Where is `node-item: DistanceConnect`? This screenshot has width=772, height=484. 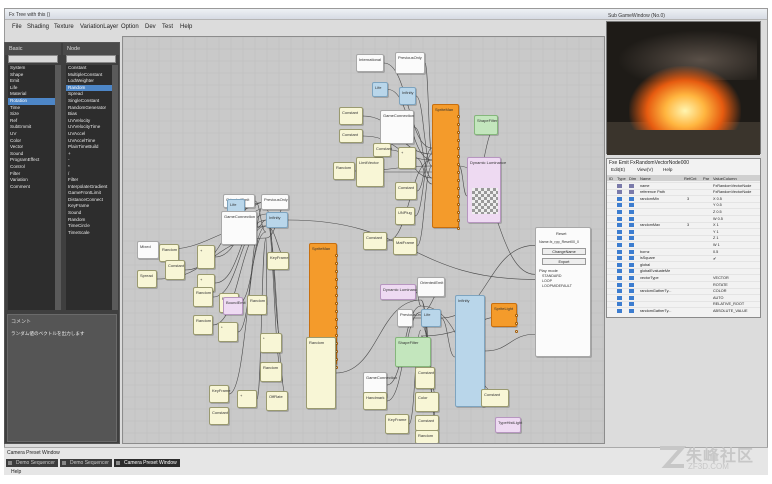 node-item: DistanceConnect is located at coordinates (89, 200).